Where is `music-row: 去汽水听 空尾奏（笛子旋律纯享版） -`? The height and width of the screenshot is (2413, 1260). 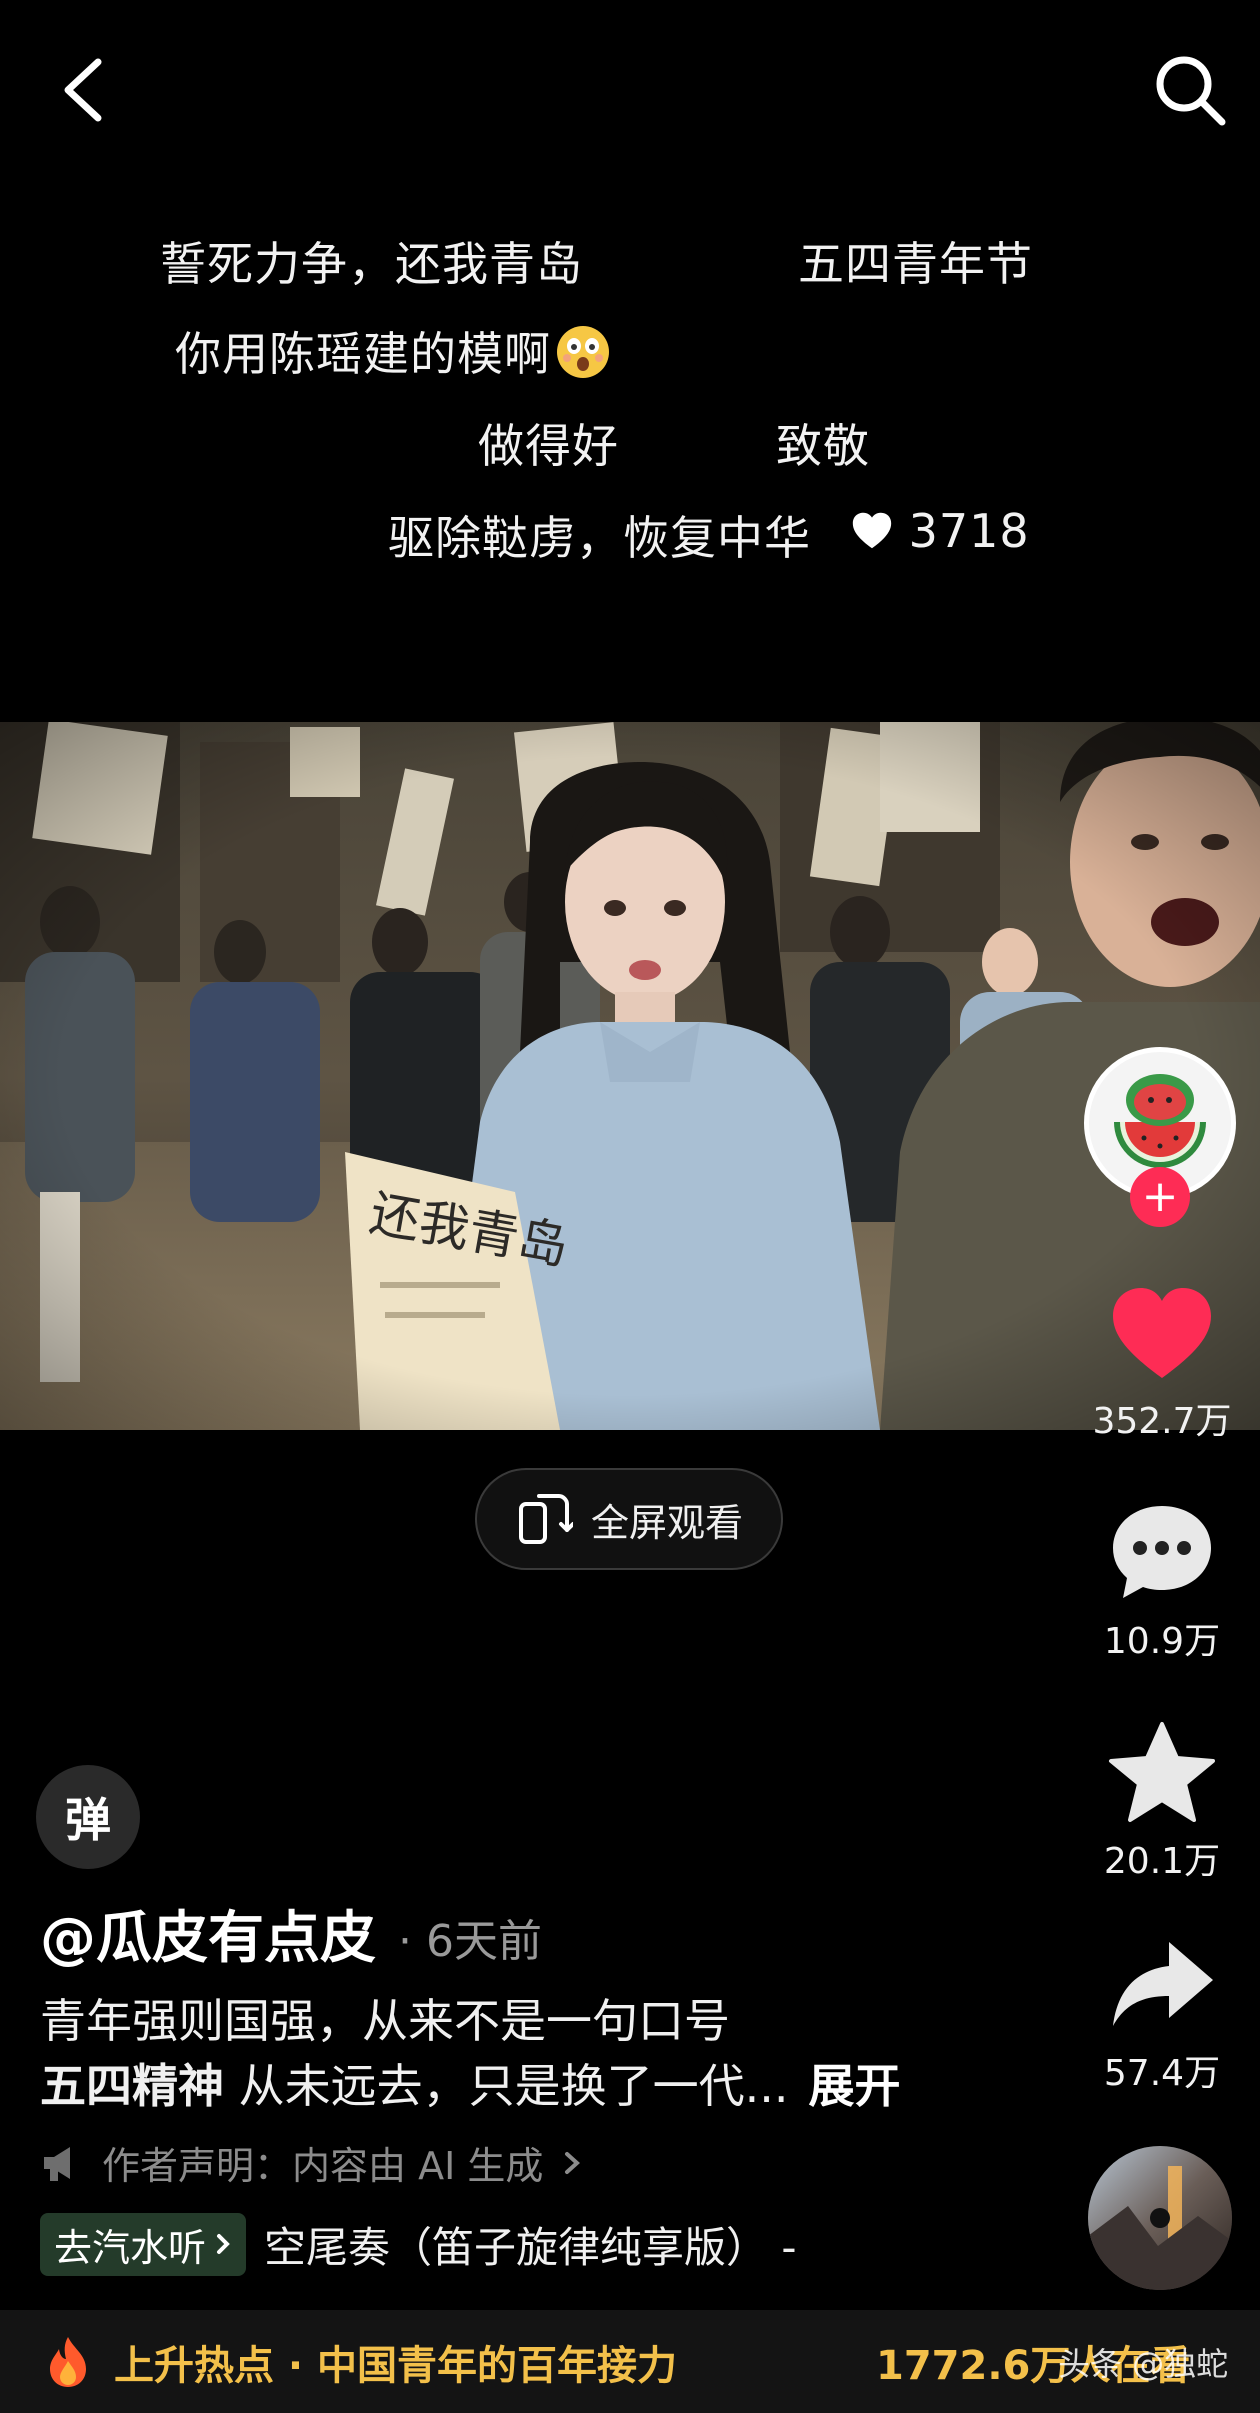
music-row: 去汽水听 空尾奏（笛子旋律纯享版） - is located at coordinates (418, 2244).